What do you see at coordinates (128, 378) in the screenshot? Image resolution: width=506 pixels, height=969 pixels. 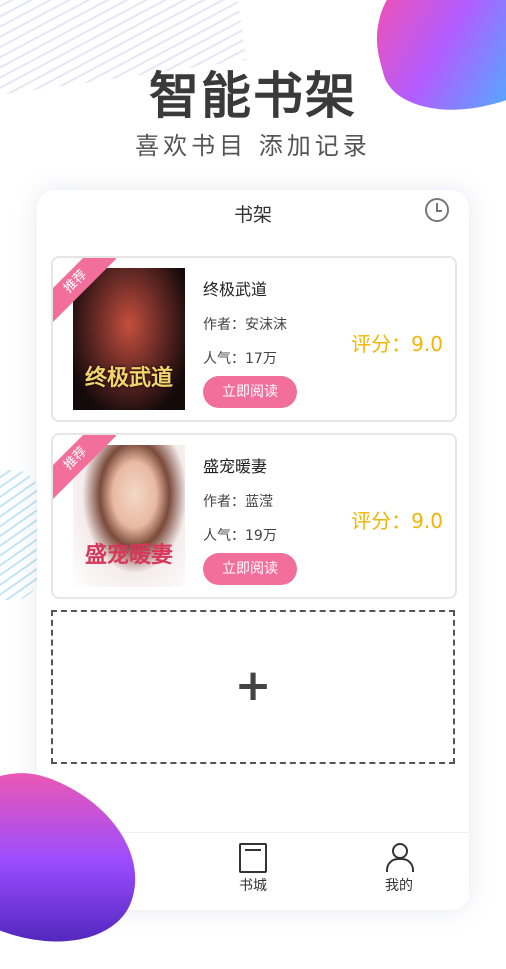 I see `cover-title: 终极武道` at bounding box center [128, 378].